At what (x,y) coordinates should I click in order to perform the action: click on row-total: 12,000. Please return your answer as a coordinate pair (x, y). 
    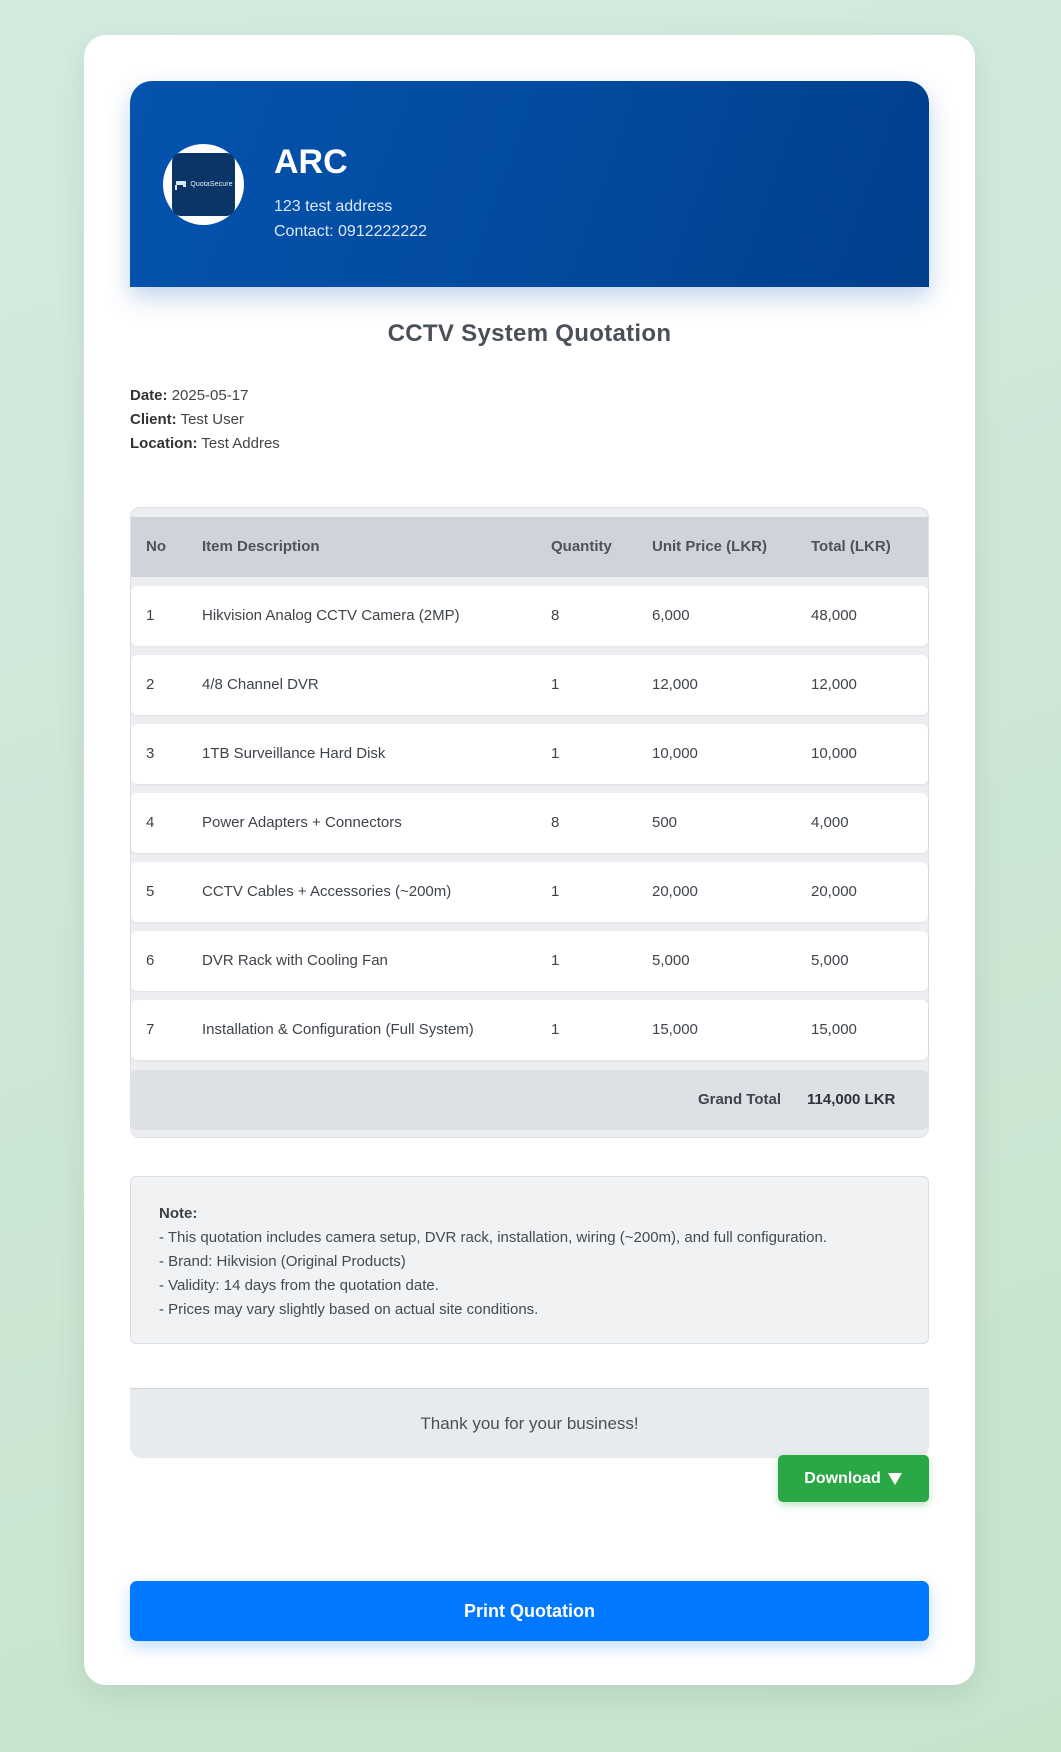
    Looking at the image, I should click on (834, 684).